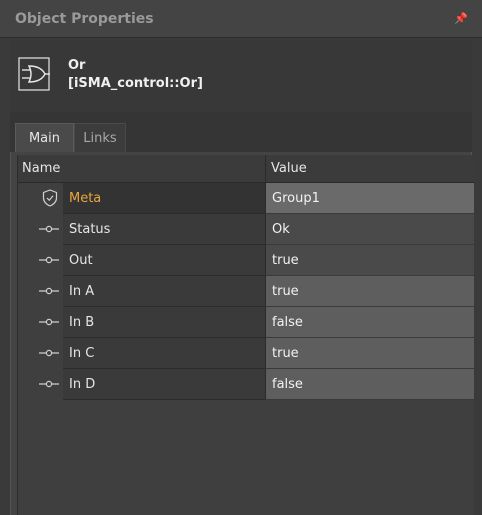  Describe the element at coordinates (41, 169) in the screenshot. I see `column-header-name: Name` at that location.